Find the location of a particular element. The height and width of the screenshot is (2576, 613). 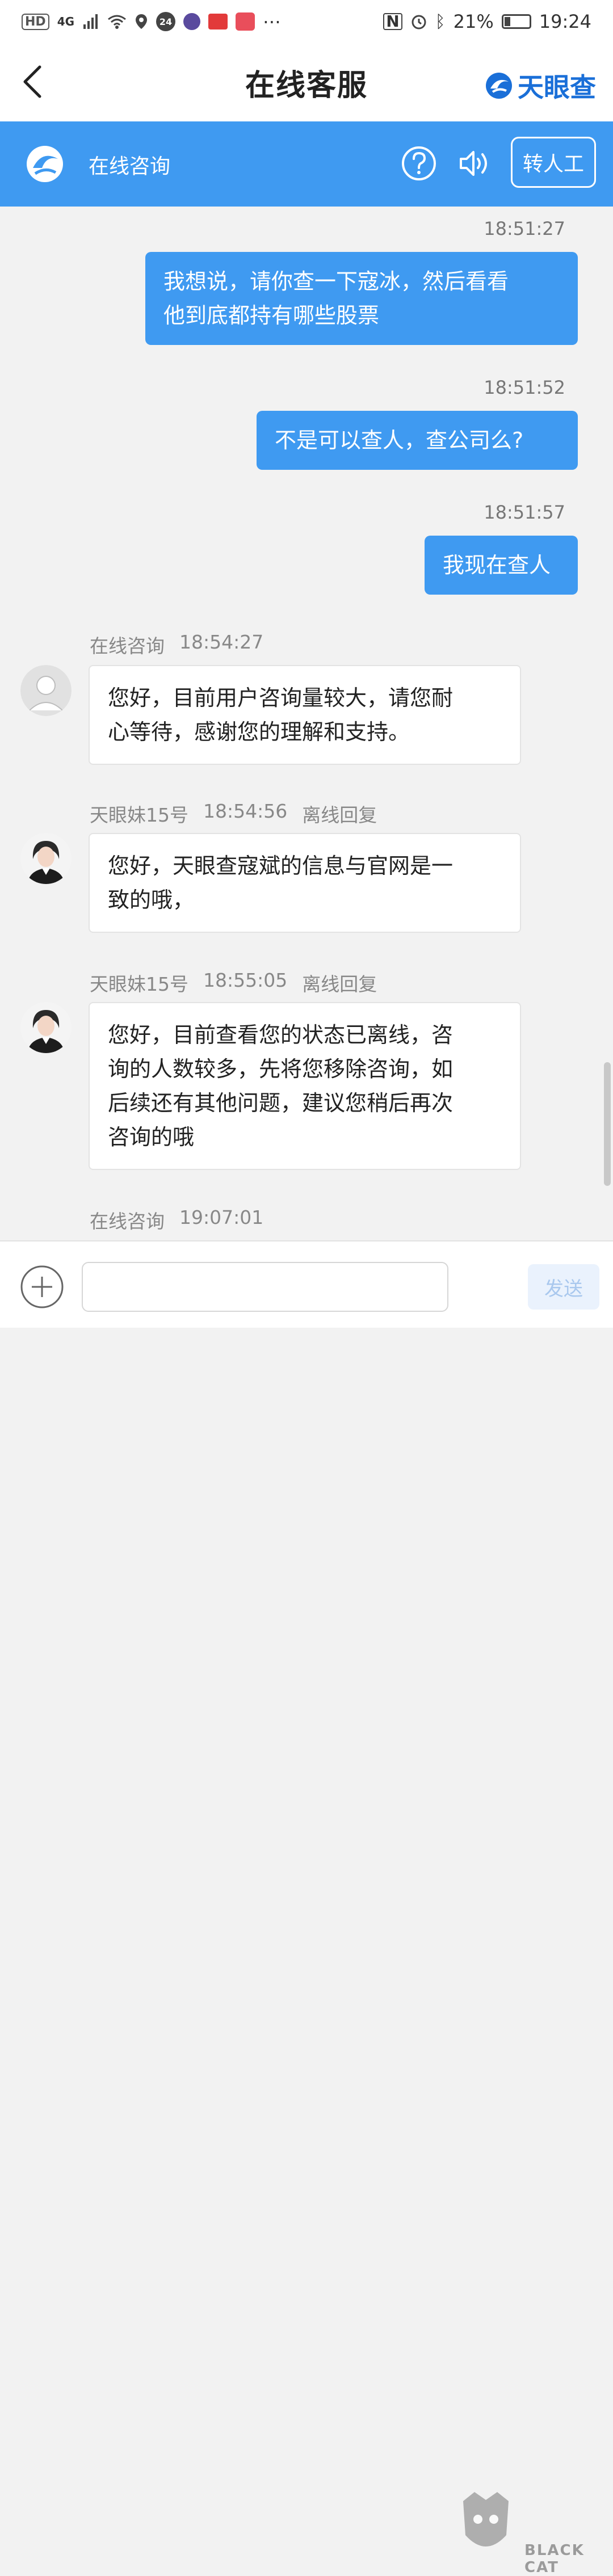

blackcat-watermark: BLACK CAT is located at coordinates (534, 2533).